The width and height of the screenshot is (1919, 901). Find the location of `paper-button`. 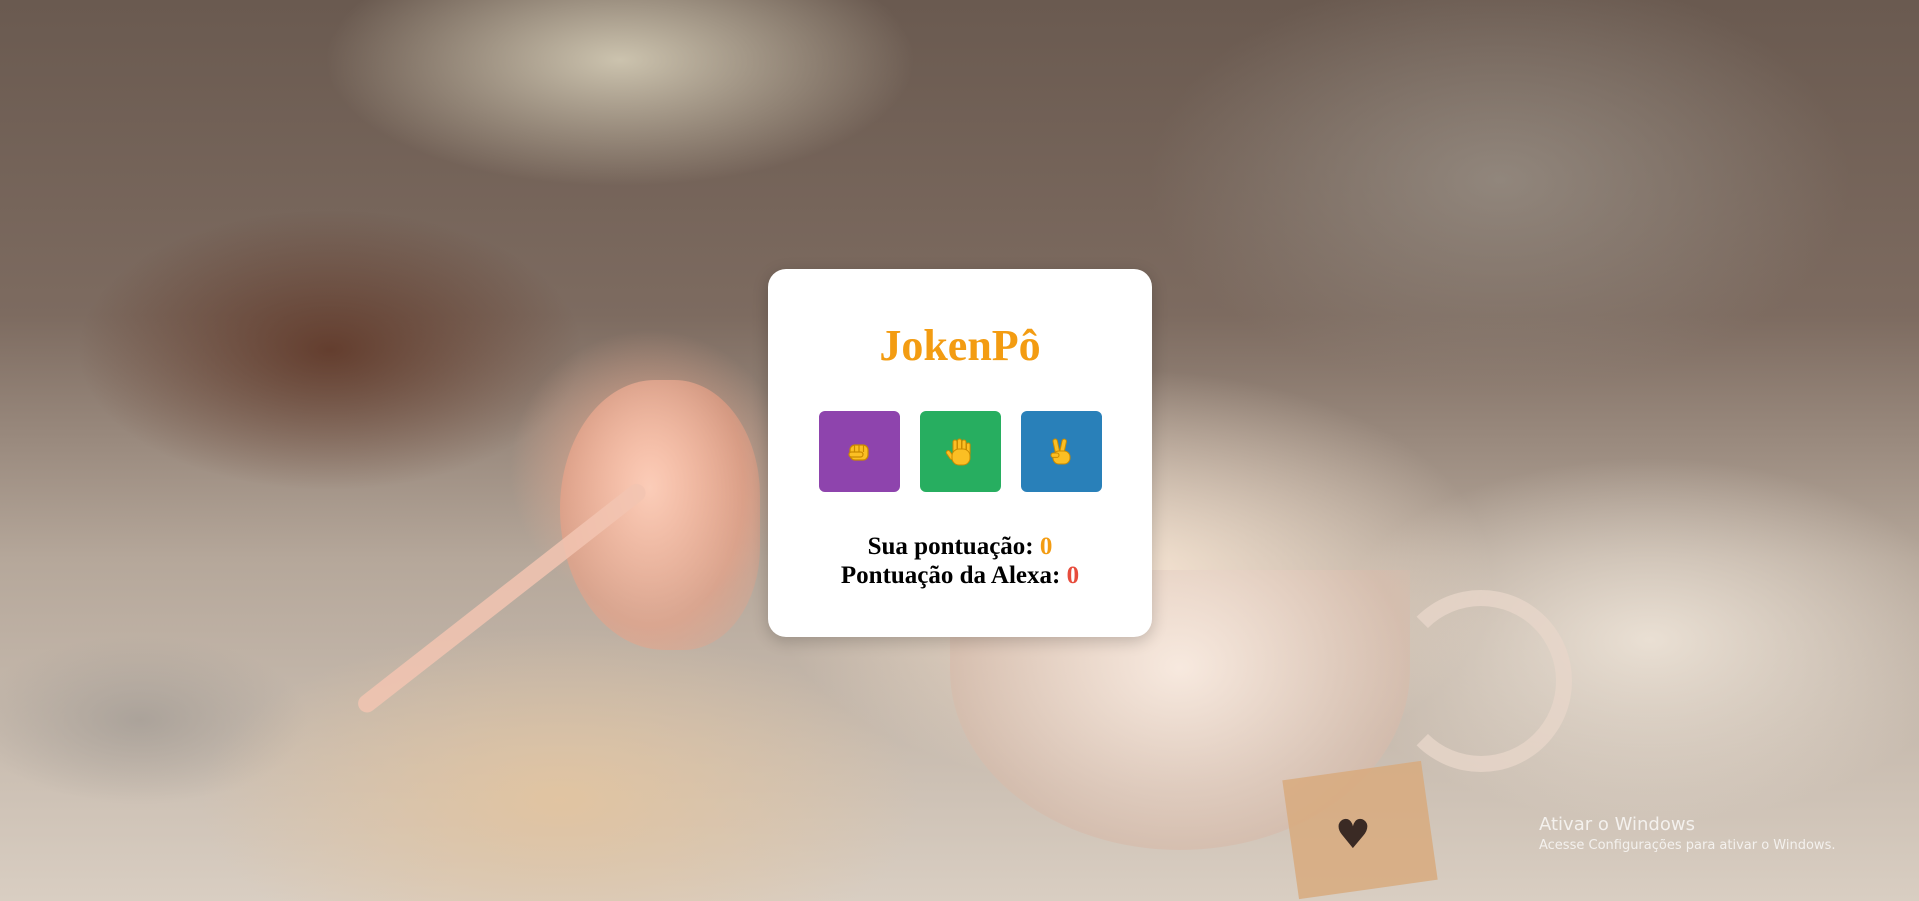

paper-button is located at coordinates (960, 451).